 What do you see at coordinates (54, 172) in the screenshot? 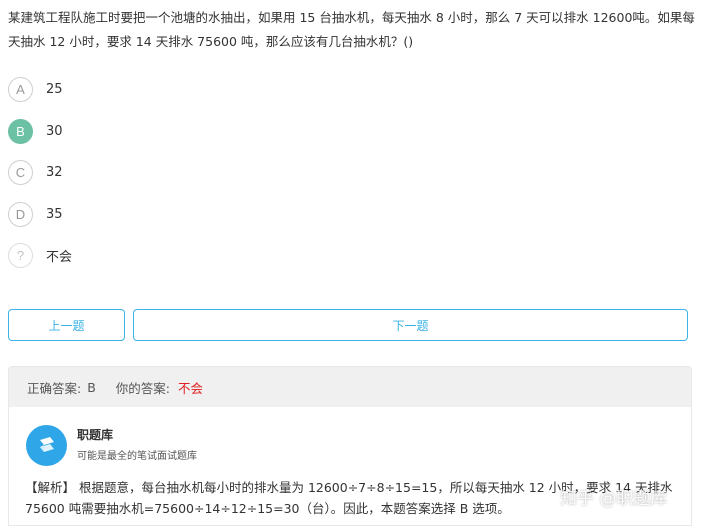
I see `option-c-text: 32` at bounding box center [54, 172].